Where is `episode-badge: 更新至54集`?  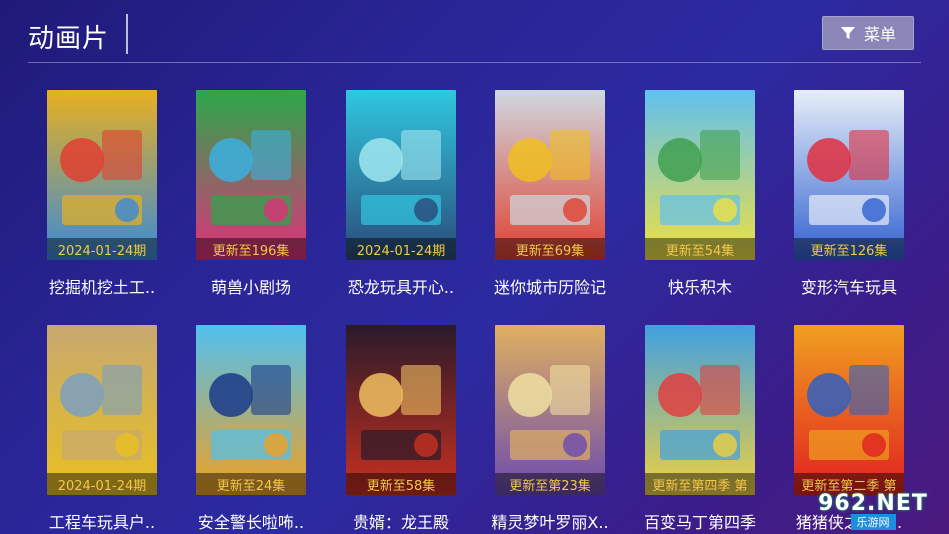 episode-badge: 更新至54集 is located at coordinates (700, 249).